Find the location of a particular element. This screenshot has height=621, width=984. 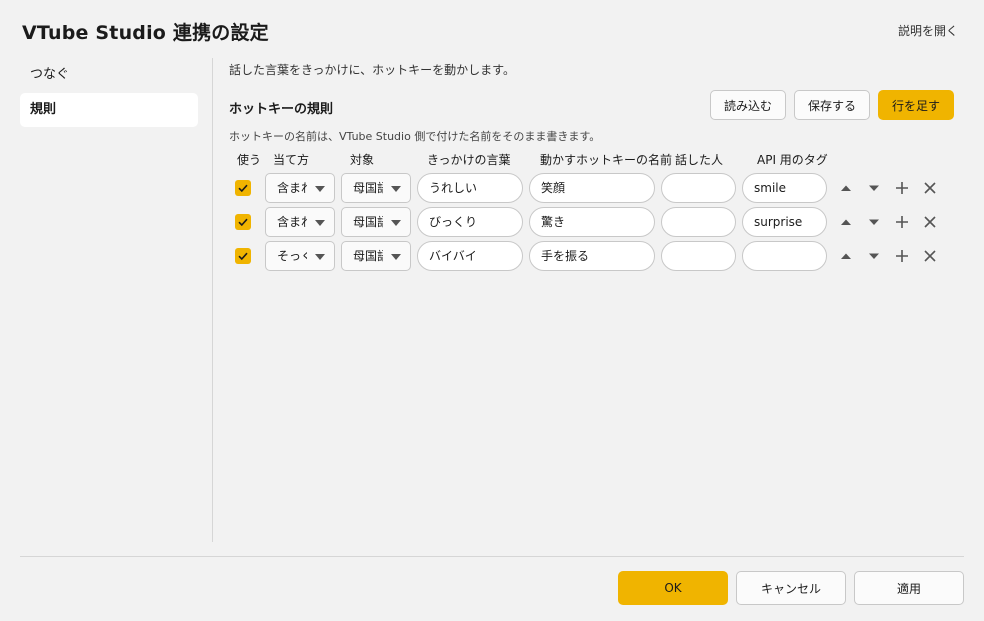

match-select: そっくり is located at coordinates (300, 256).